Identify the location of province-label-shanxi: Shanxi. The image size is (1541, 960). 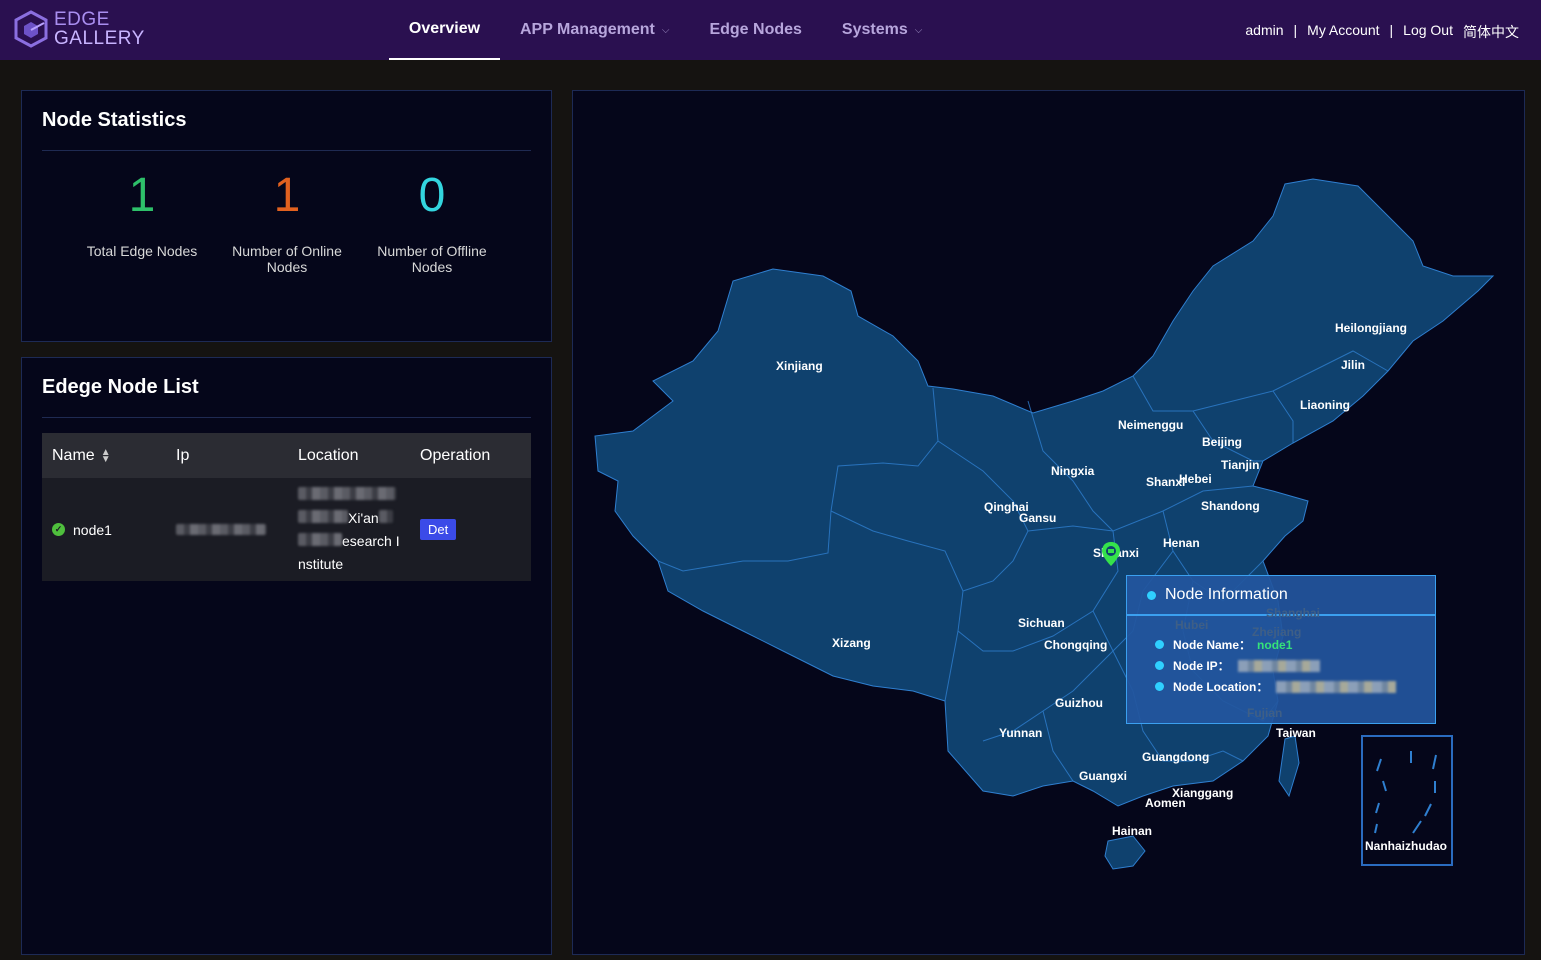
(1166, 482).